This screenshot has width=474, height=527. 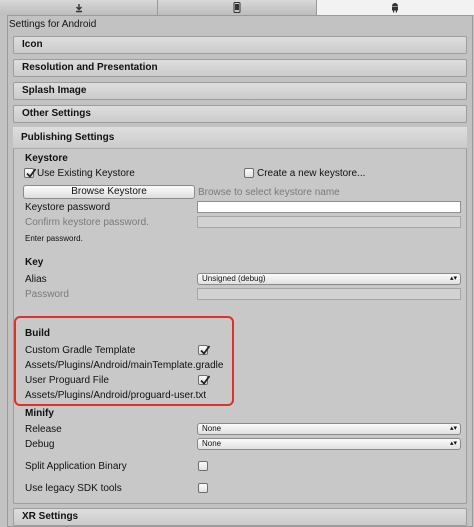 What do you see at coordinates (40, 444) in the screenshot?
I see `debug-label: Debug` at bounding box center [40, 444].